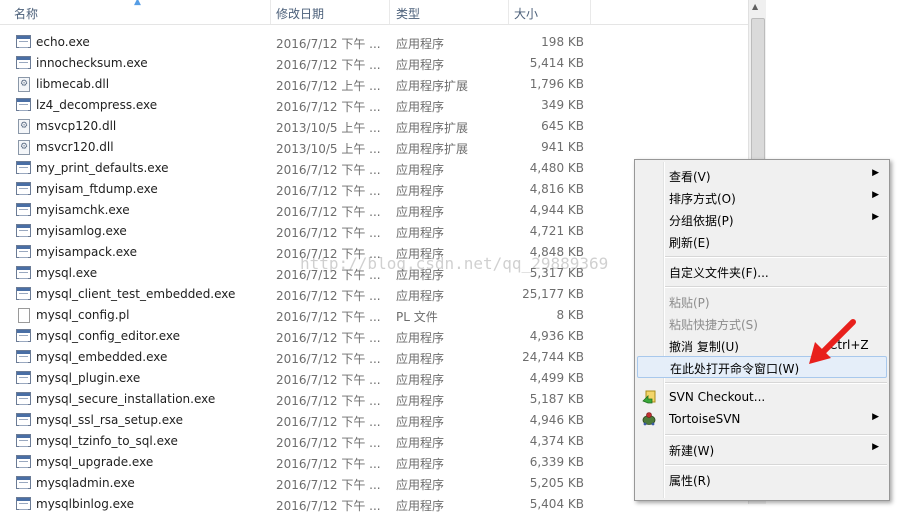 The width and height of the screenshot is (898, 515). Describe the element at coordinates (102, 168) in the screenshot. I see `file-name: my_print_defaults.exe` at that location.